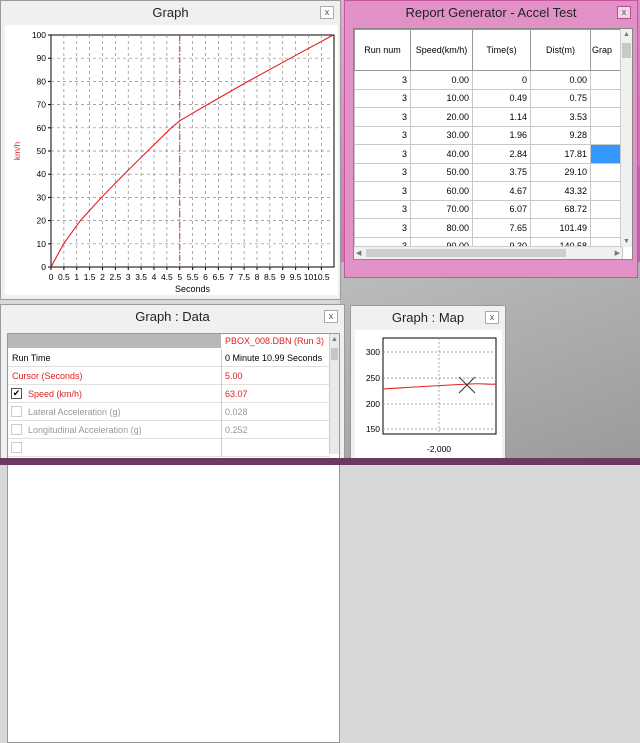 The image size is (640, 743). Describe the element at coordinates (128, 277) in the screenshot. I see `x-tick-label: 3` at that location.